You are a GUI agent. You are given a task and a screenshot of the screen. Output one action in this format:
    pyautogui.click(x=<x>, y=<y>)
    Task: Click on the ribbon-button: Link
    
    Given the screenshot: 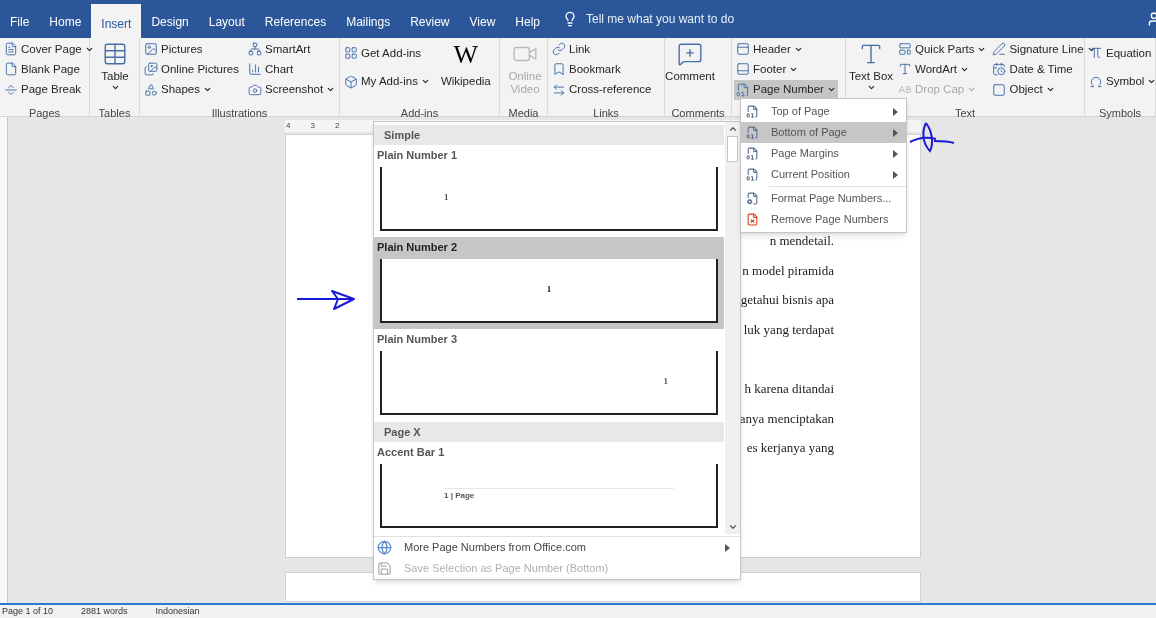 What is the action you would take?
    pyautogui.click(x=602, y=49)
    